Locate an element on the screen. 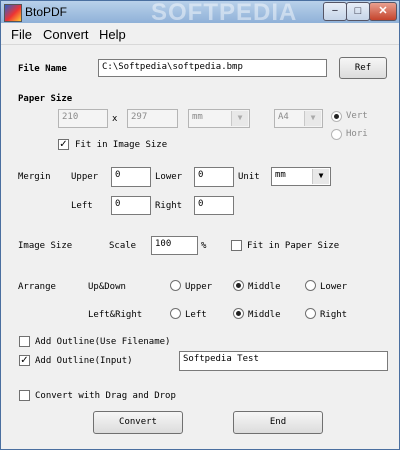 This screenshot has height=450, width=400. outline-input-label: Add Outline(Input) is located at coordinates (84, 361).